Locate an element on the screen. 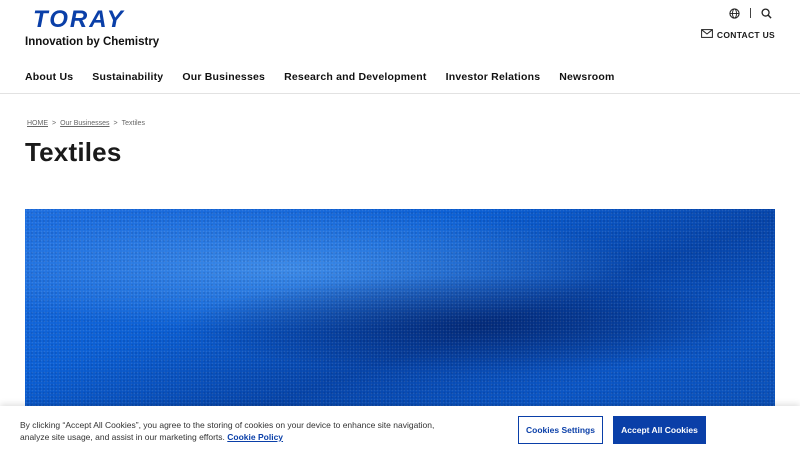  logo-tagline: Innovation by Chemistry is located at coordinates (92, 42).